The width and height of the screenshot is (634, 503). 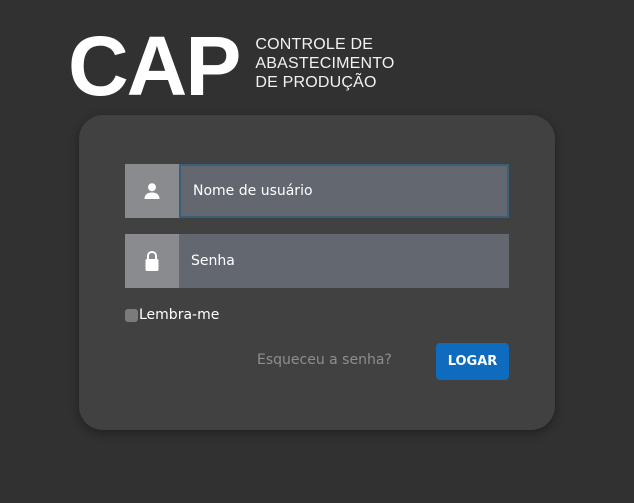 What do you see at coordinates (344, 191) in the screenshot?
I see `username-input` at bounding box center [344, 191].